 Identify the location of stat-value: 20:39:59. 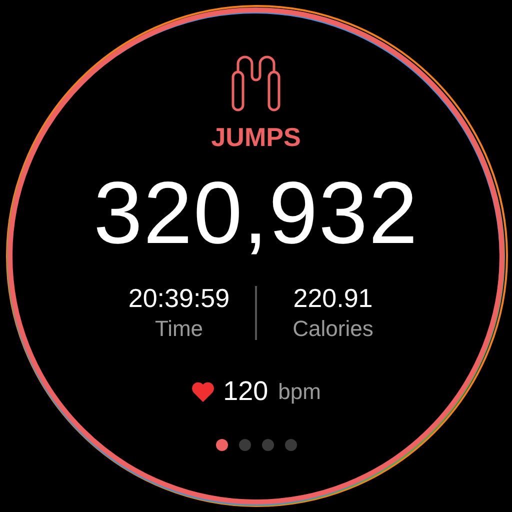
(179, 298).